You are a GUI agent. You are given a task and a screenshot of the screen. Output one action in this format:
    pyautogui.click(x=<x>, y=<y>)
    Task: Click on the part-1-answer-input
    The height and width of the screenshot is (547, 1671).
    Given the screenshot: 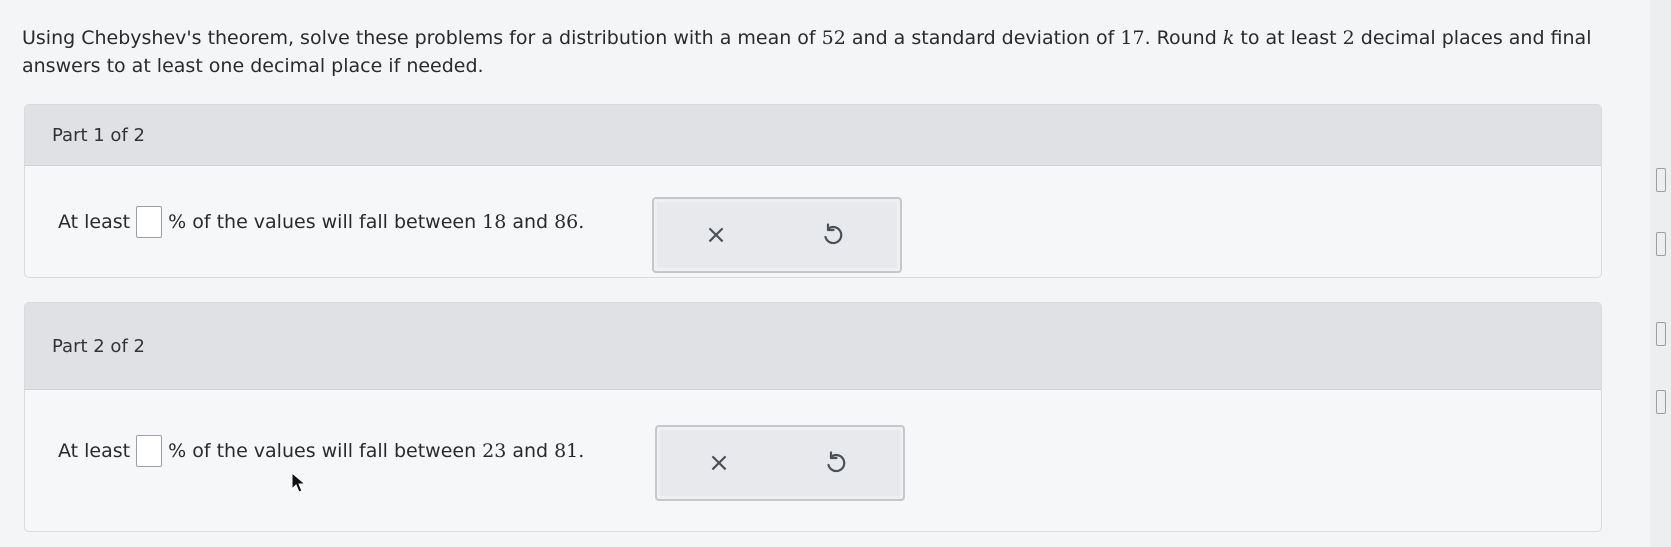 What is the action you would take?
    pyautogui.click(x=149, y=222)
    